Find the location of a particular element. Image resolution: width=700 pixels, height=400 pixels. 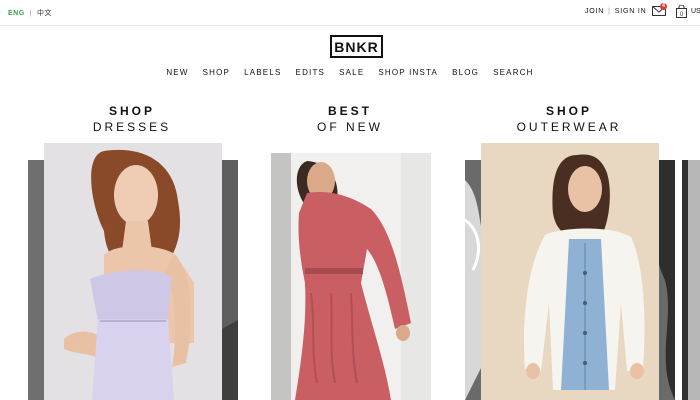

section-subtitle: DRESSES is located at coordinates (132, 127).